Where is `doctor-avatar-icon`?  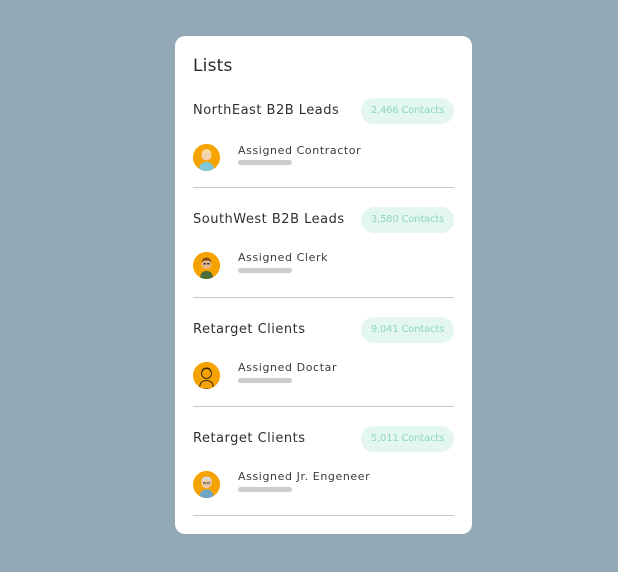 doctor-avatar-icon is located at coordinates (206, 375).